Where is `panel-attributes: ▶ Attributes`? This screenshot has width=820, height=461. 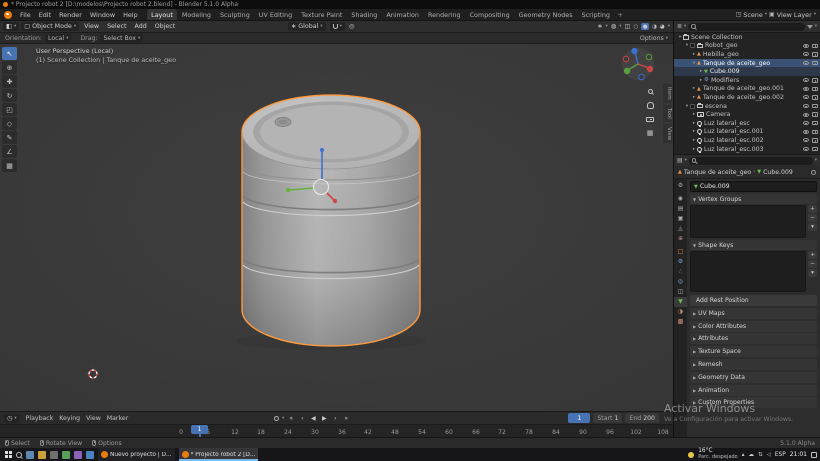
panel-attributes: ▶ Attributes is located at coordinates (753, 339).